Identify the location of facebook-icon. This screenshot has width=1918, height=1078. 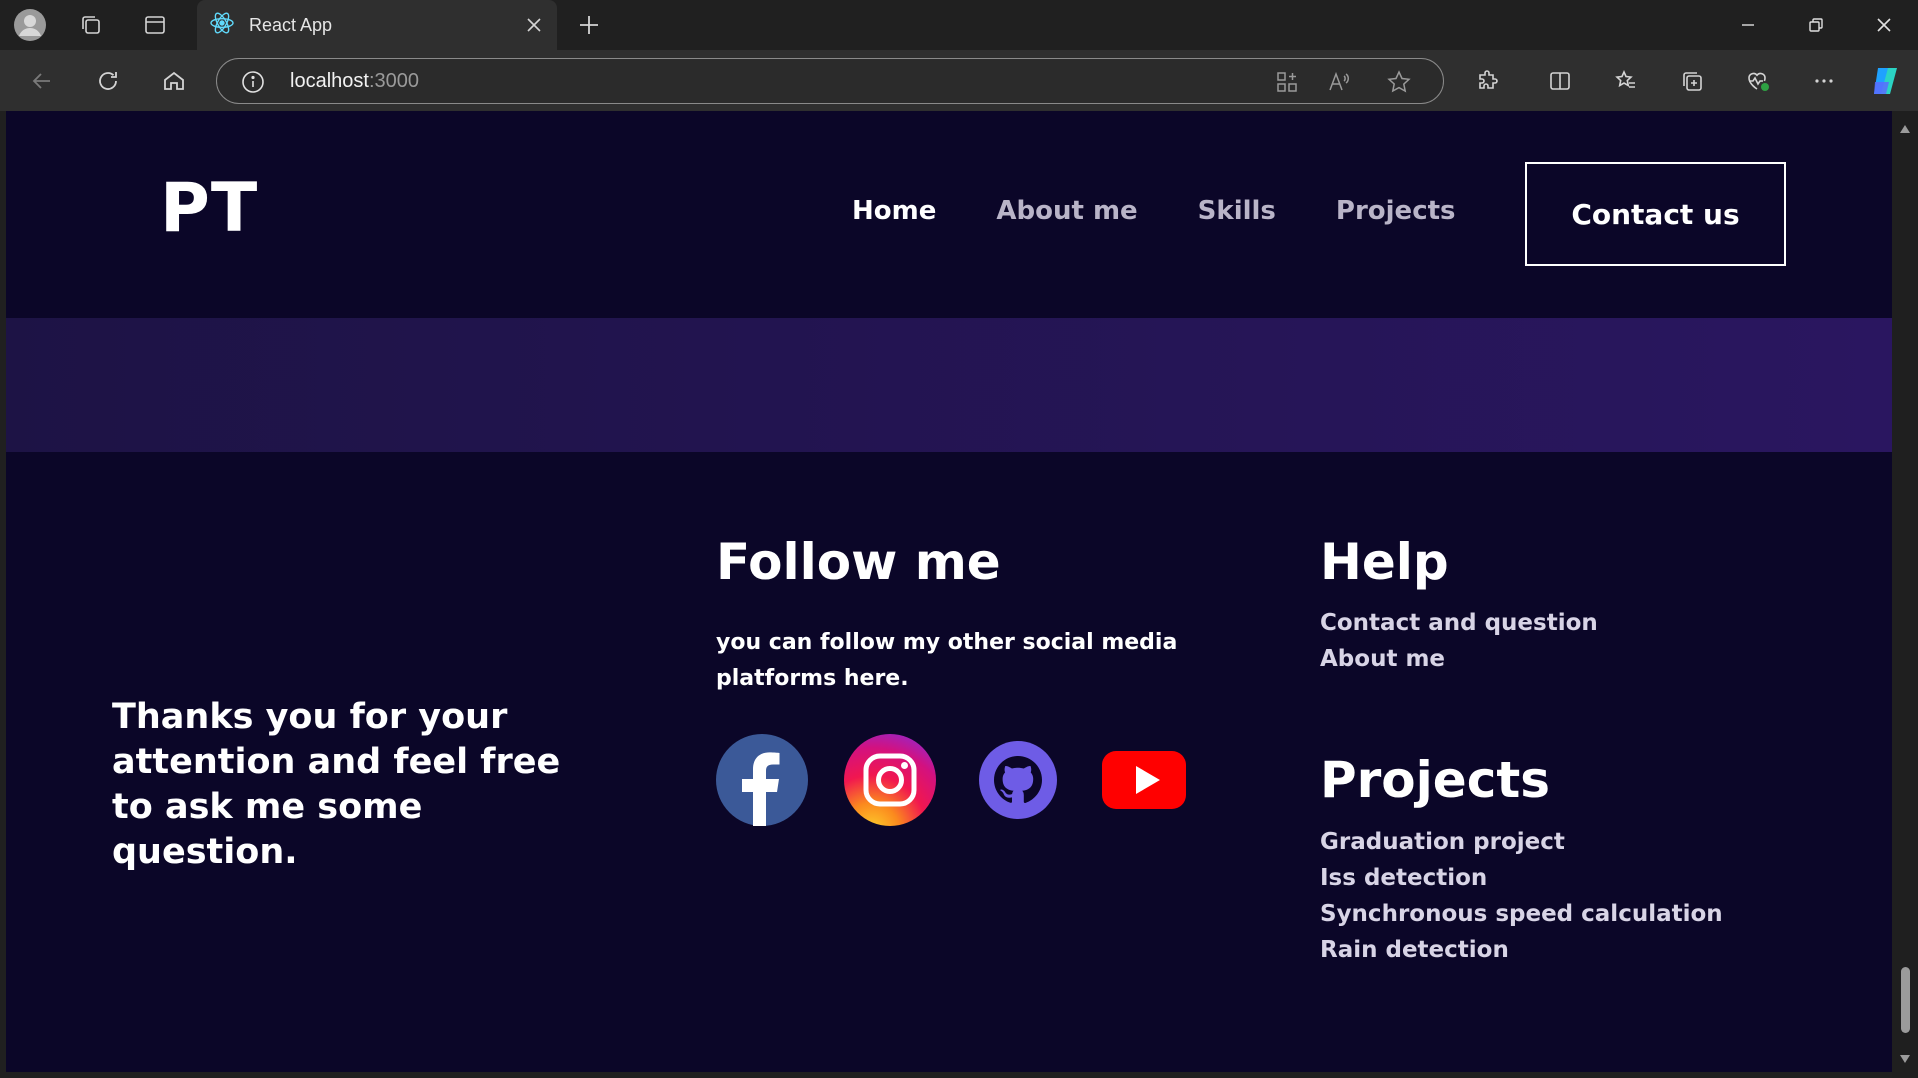
(762, 780).